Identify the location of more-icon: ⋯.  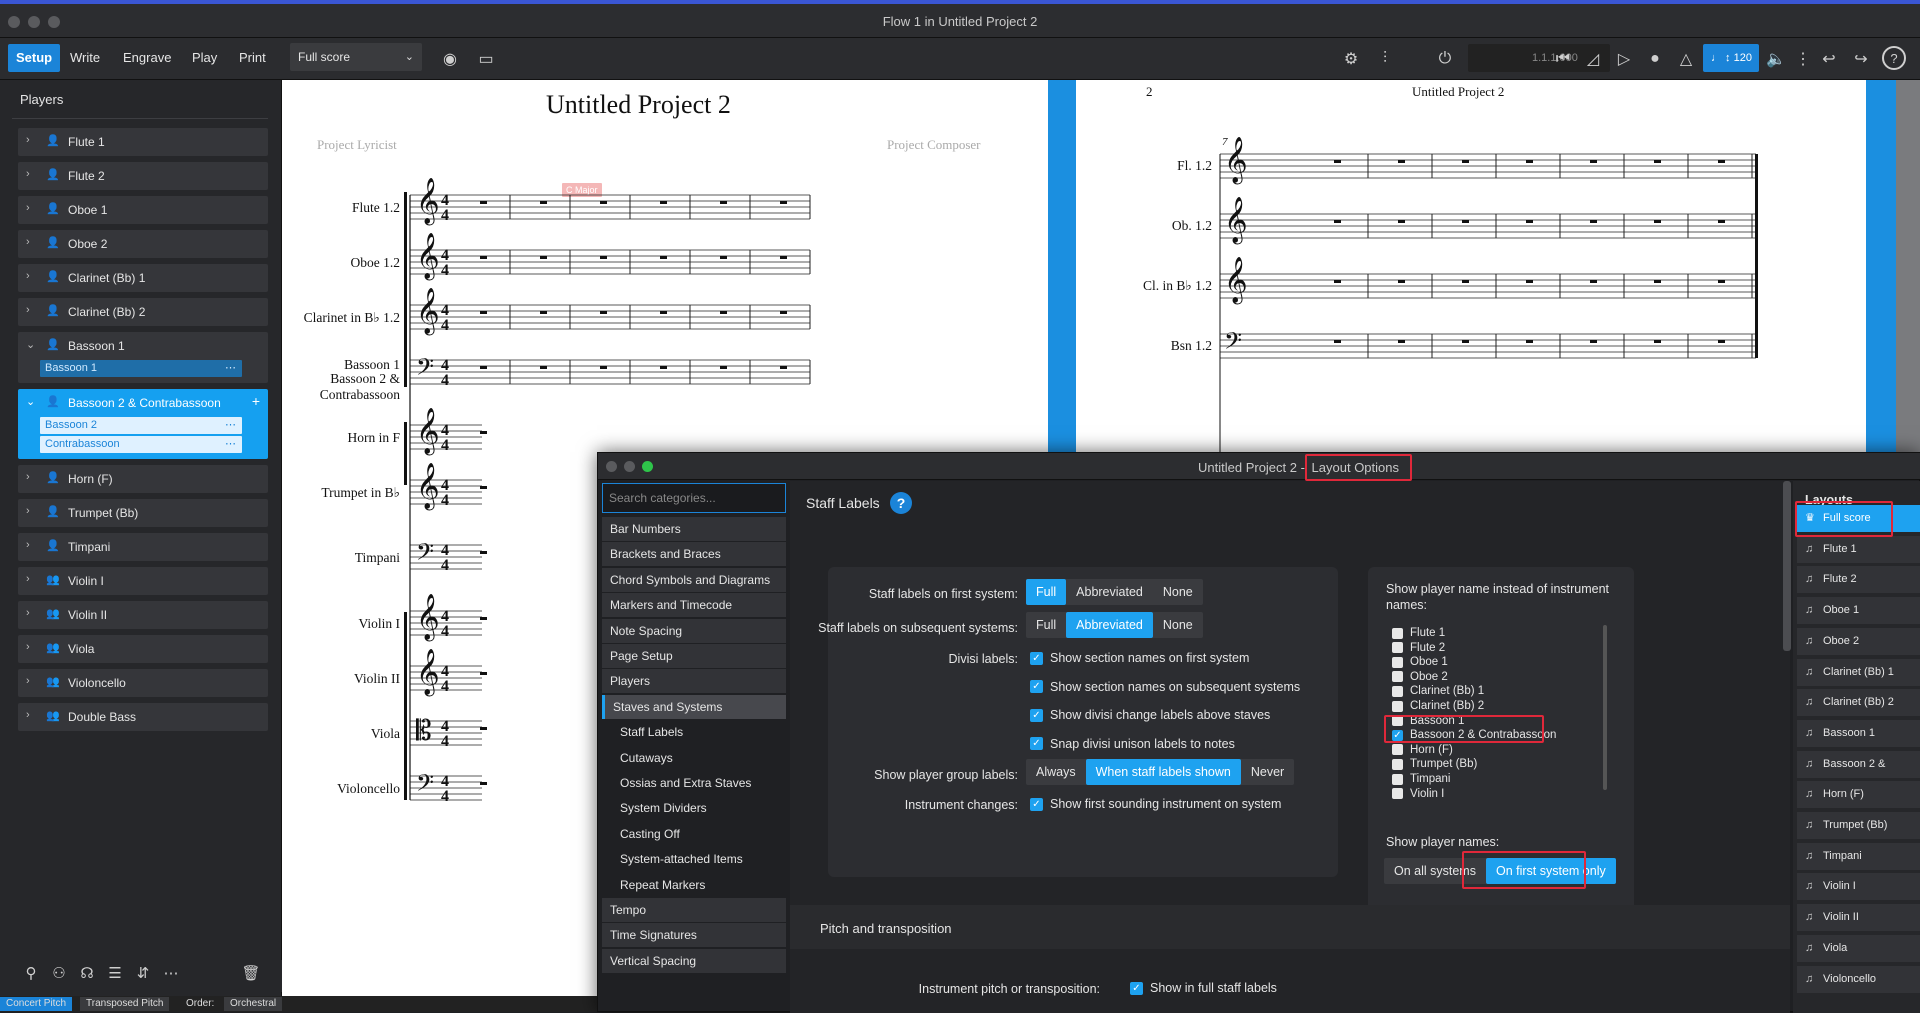
(230, 368).